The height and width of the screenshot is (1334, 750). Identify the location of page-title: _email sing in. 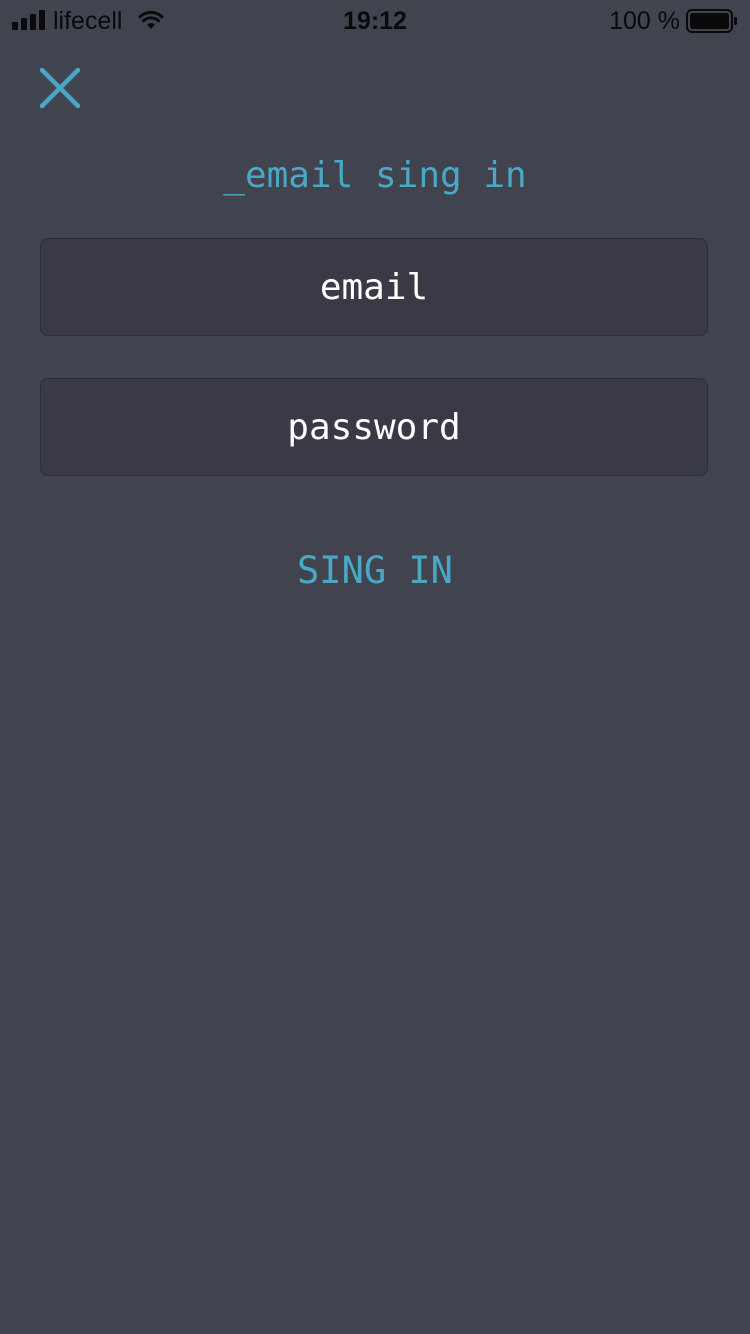
(375, 175).